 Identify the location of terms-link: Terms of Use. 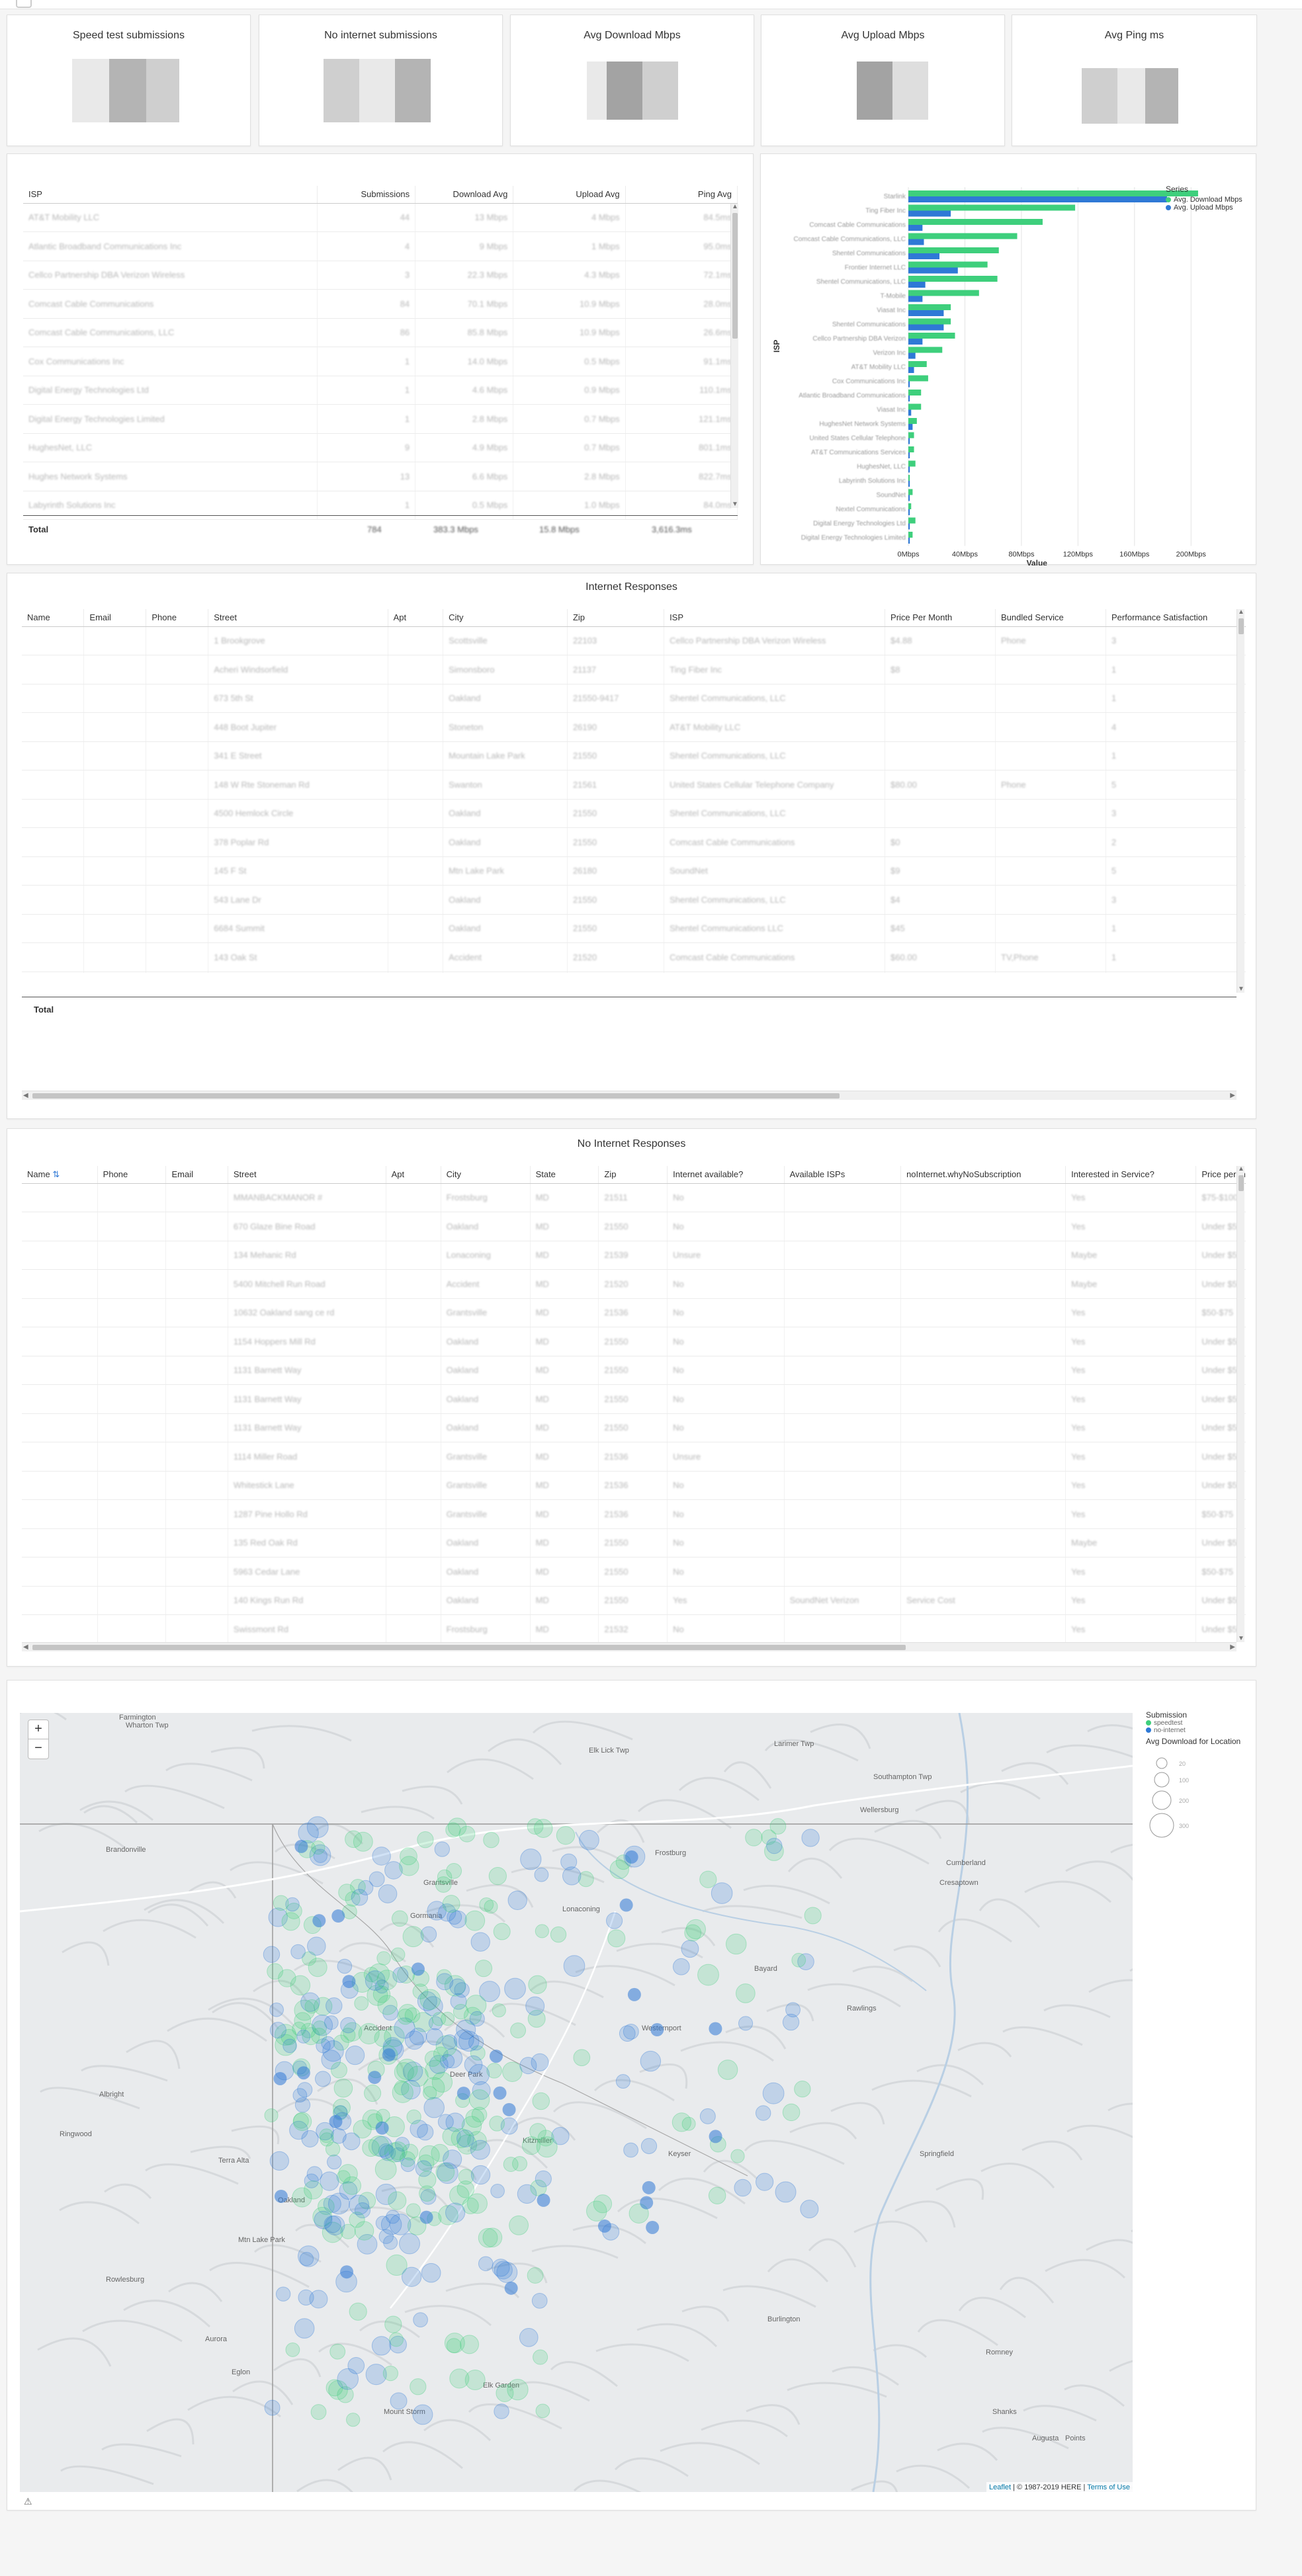
(1108, 2487).